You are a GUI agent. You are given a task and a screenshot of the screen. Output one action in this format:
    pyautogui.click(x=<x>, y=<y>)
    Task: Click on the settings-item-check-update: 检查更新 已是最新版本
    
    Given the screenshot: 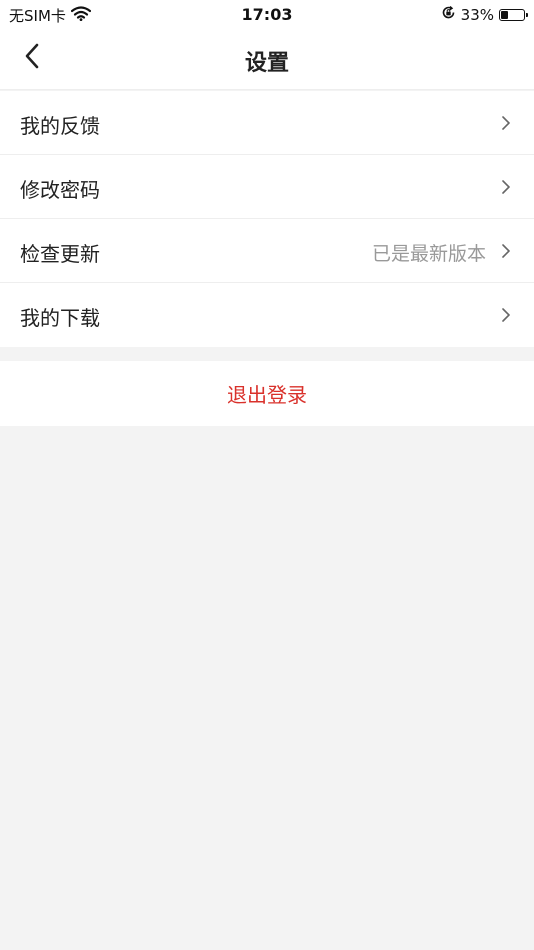 What is the action you would take?
    pyautogui.click(x=267, y=251)
    